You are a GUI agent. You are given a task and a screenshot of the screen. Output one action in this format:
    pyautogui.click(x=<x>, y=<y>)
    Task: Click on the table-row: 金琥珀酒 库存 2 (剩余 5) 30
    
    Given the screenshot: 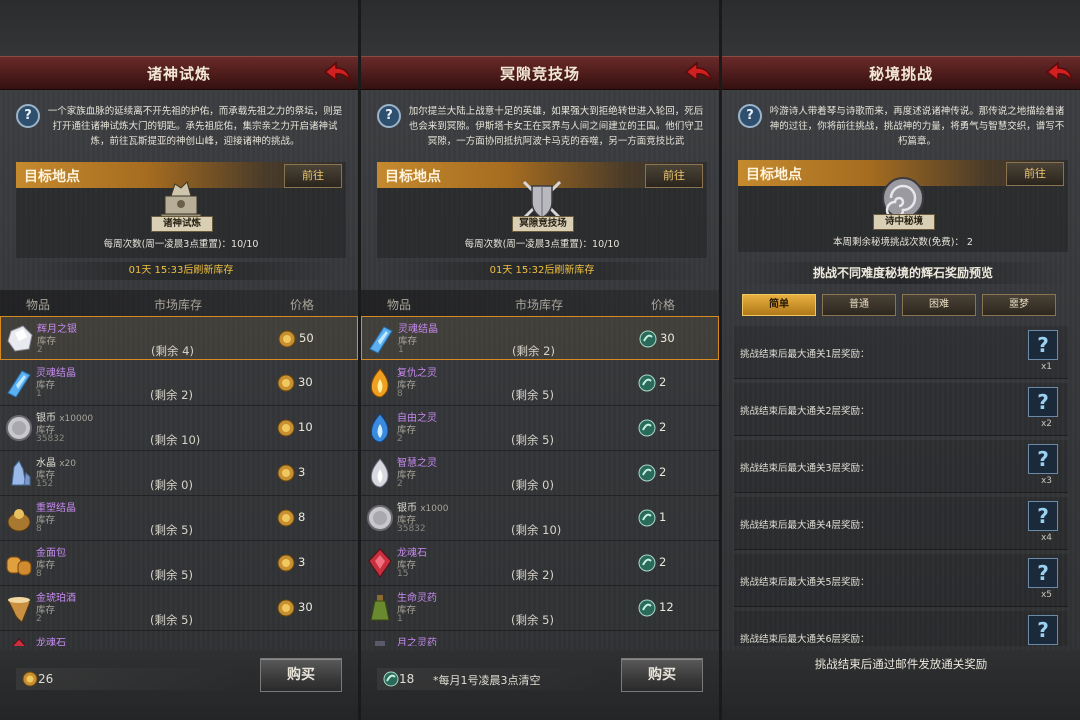 What is the action you would take?
    pyautogui.click(x=179, y=608)
    